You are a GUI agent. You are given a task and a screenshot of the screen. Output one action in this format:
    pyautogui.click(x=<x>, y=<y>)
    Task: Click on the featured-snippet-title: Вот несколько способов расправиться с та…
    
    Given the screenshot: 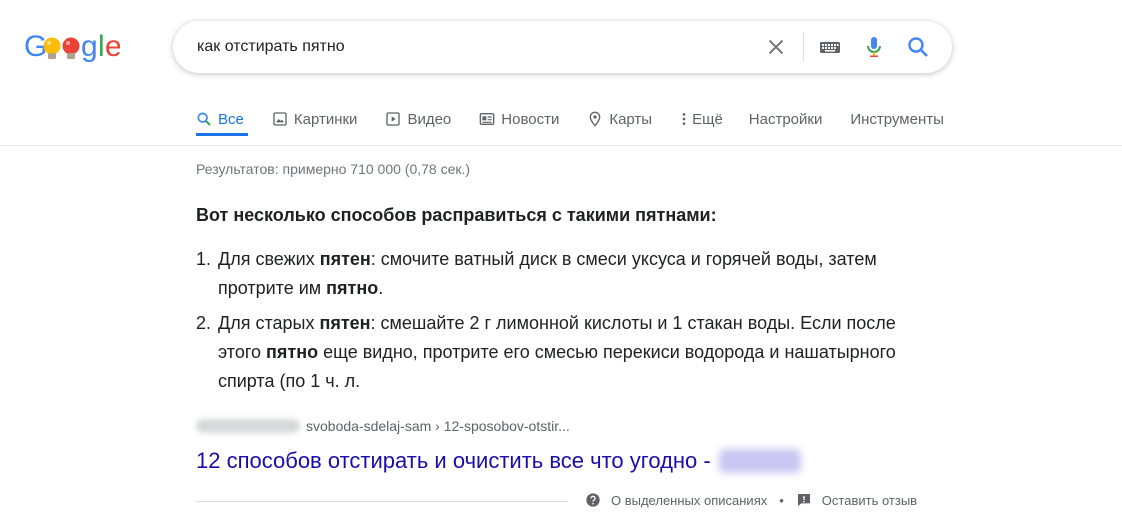 What is the action you would take?
    pyautogui.click(x=456, y=215)
    